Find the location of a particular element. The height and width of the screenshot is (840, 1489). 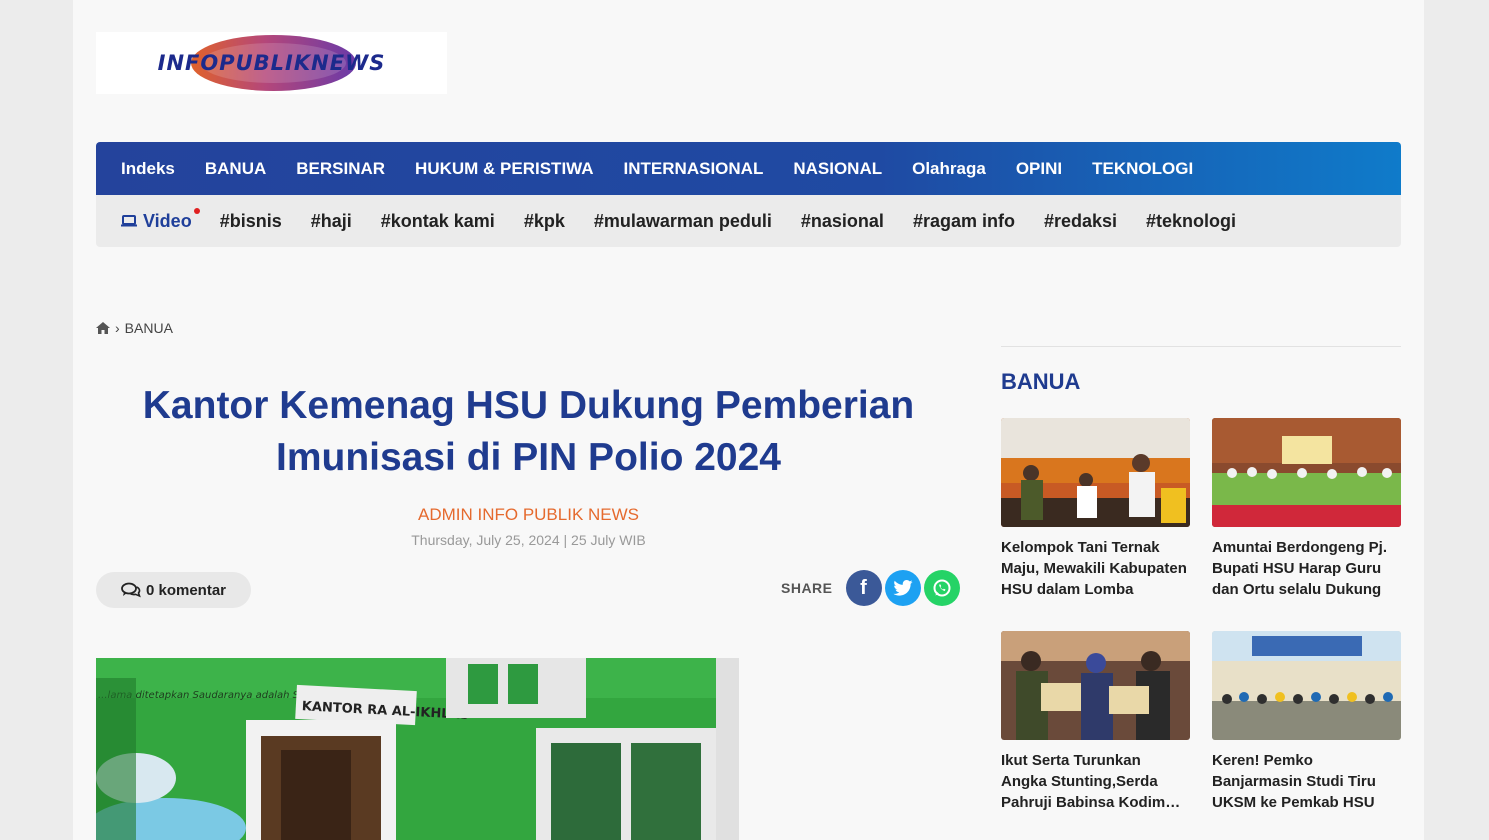

facebook-icon: f is located at coordinates (863, 587).